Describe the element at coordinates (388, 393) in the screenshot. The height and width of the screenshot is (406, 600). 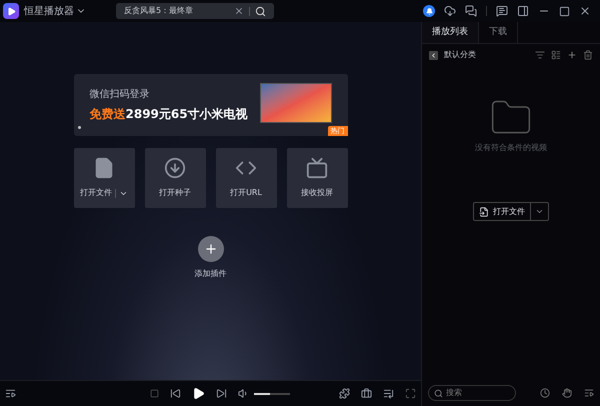
I see `list-icon` at that location.